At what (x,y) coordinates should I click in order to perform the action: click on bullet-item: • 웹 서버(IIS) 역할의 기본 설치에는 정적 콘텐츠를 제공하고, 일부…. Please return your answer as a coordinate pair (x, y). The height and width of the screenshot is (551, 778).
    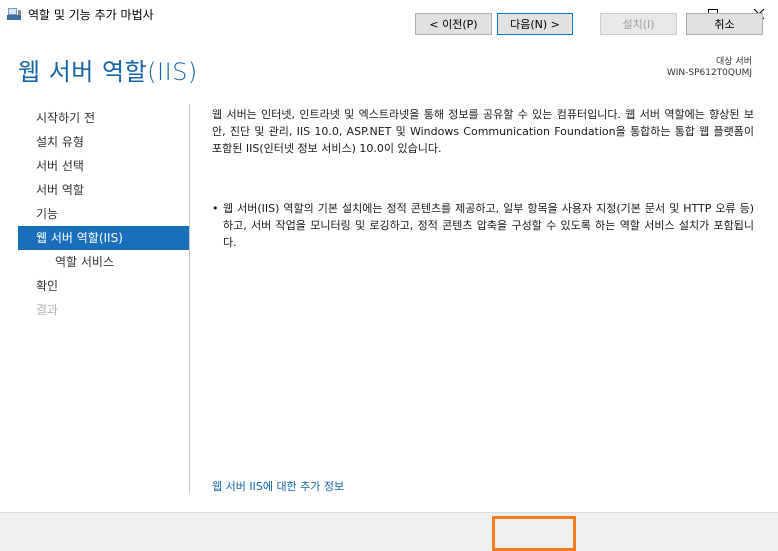
    Looking at the image, I should click on (483, 225).